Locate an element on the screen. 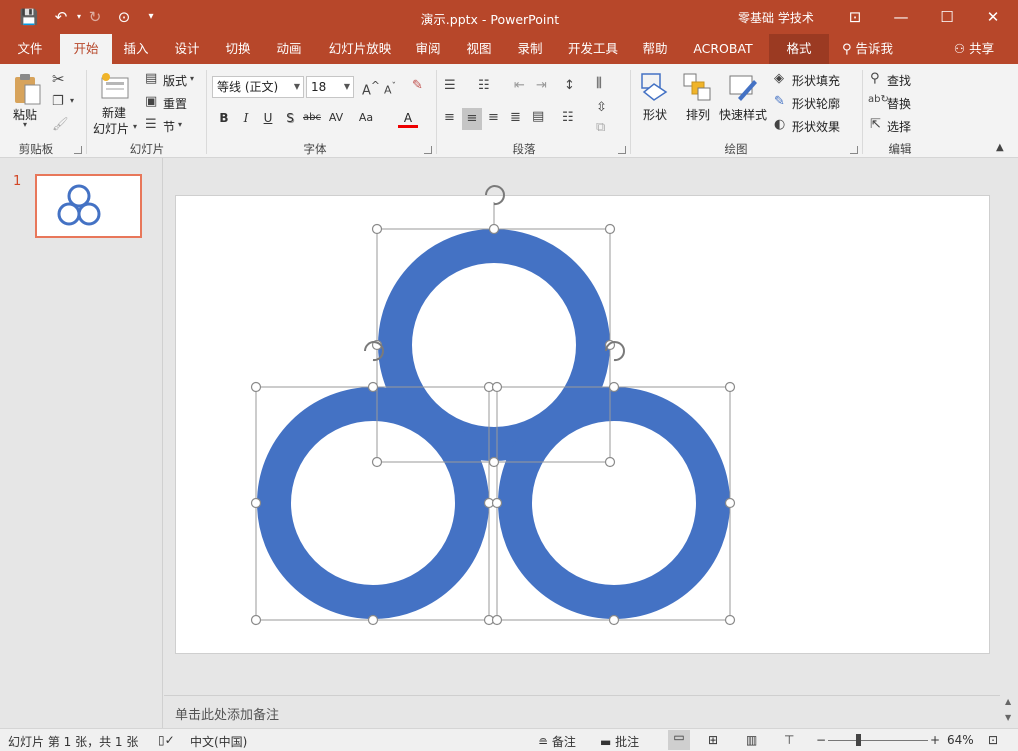 The width and height of the screenshot is (1018, 751). tab-developer: 开发工具 is located at coordinates (593, 49).